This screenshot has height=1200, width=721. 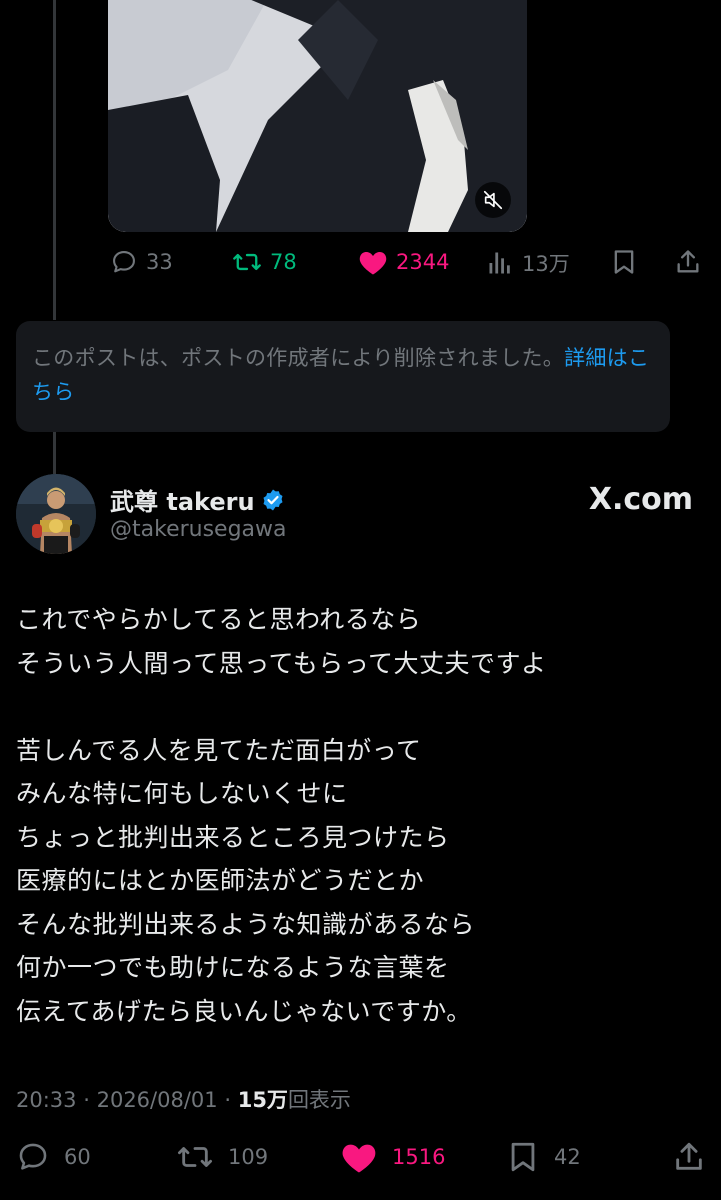 What do you see at coordinates (567, 1157) in the screenshot?
I see `main-bookmark-count: 42` at bounding box center [567, 1157].